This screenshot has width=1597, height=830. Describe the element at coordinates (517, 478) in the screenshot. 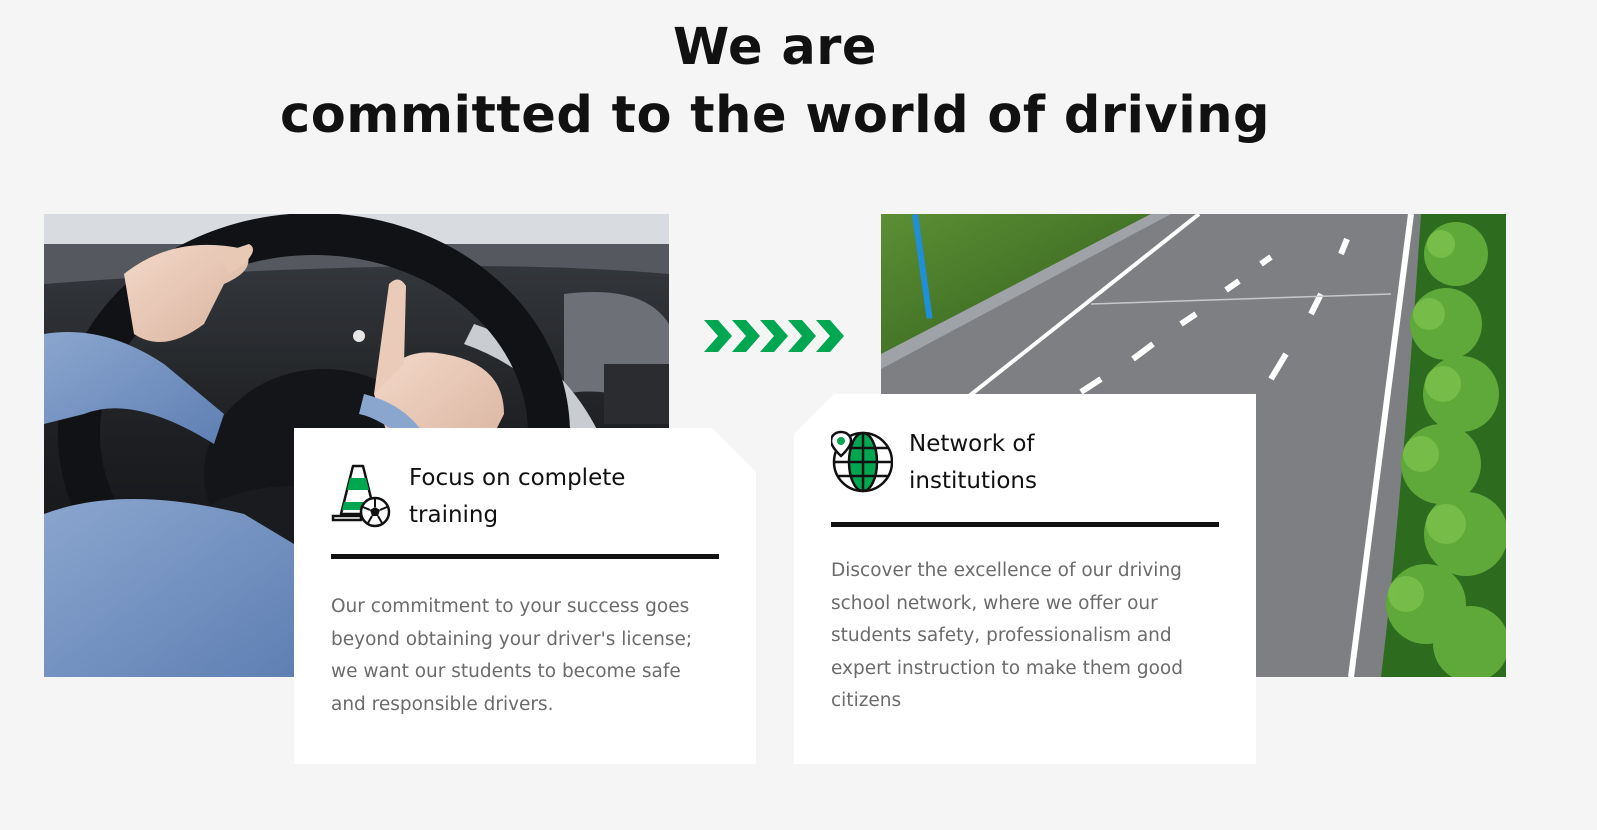

I see `card-title-line-1: Focus on complete` at that location.